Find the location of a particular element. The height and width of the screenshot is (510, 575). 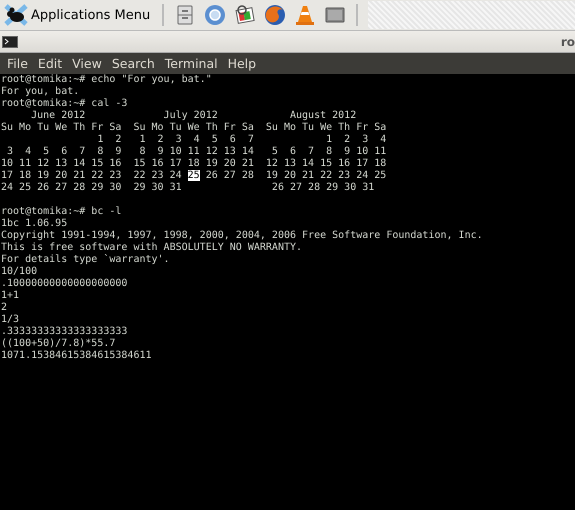

mouse-icon is located at coordinates (16, 15).